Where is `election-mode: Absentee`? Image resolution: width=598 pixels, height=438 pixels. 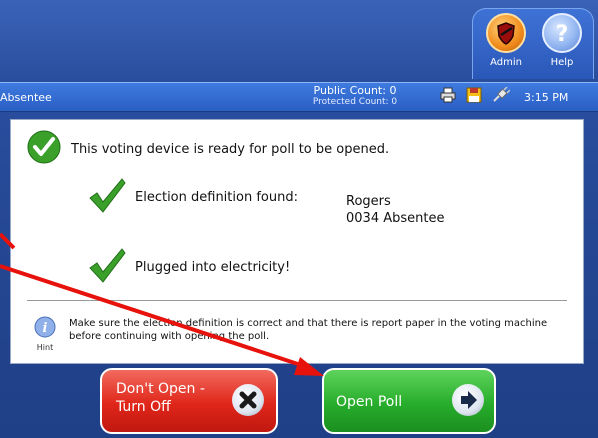
election-mode: Absentee is located at coordinates (26, 97).